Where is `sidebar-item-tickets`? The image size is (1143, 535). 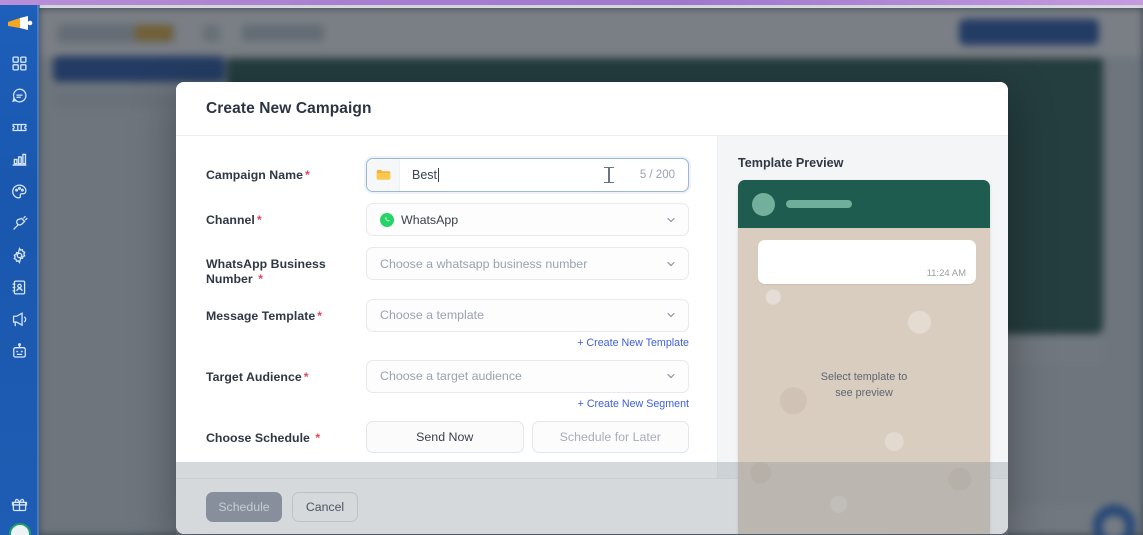 sidebar-item-tickets is located at coordinates (20, 127).